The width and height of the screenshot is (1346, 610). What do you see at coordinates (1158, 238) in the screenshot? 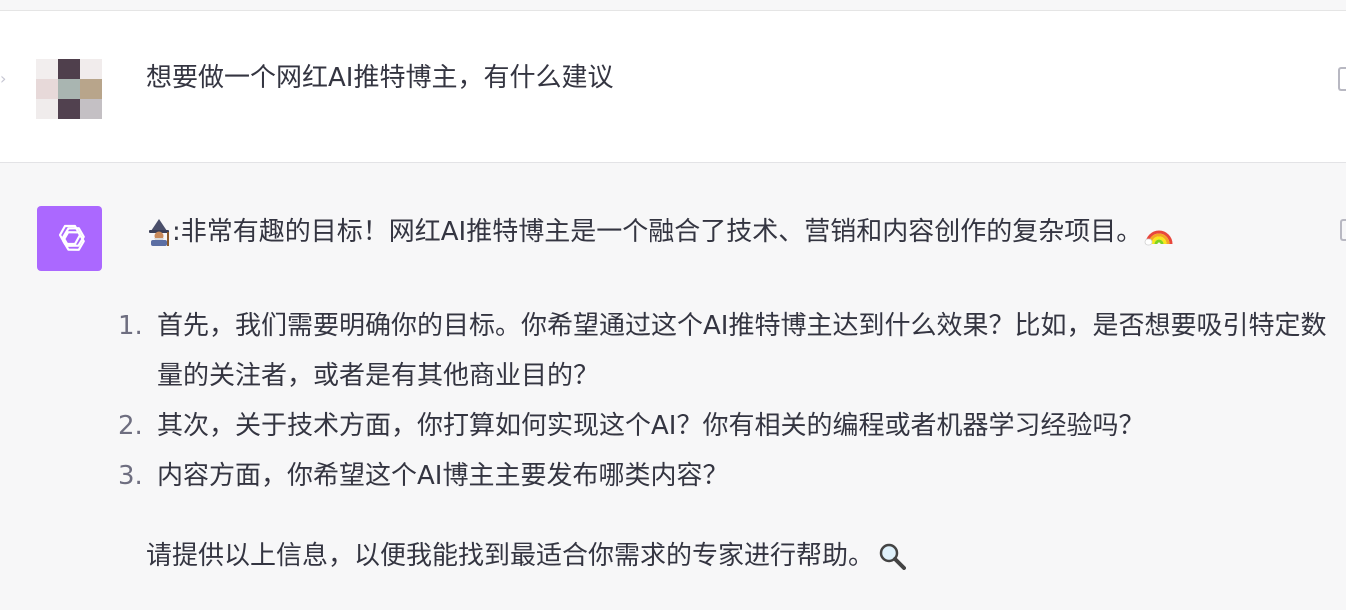
I see `rainbow-emoji-icon` at bounding box center [1158, 238].